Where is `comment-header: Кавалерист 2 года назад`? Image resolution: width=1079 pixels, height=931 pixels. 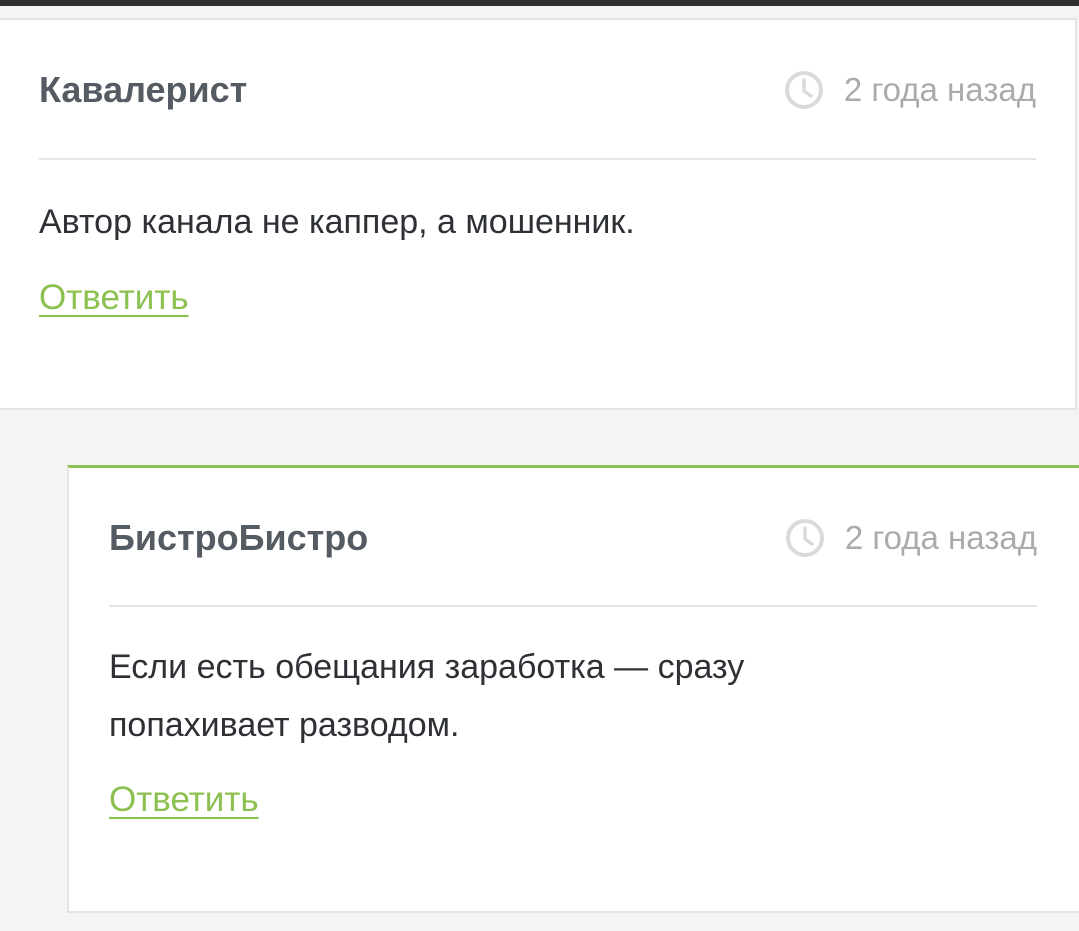
comment-header: Кавалерист 2 года назад is located at coordinates (537, 90).